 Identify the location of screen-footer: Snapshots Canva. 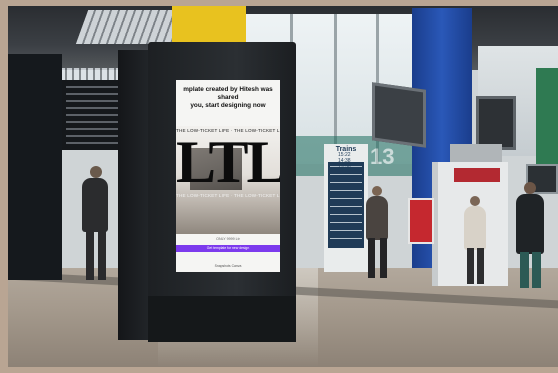
(228, 266).